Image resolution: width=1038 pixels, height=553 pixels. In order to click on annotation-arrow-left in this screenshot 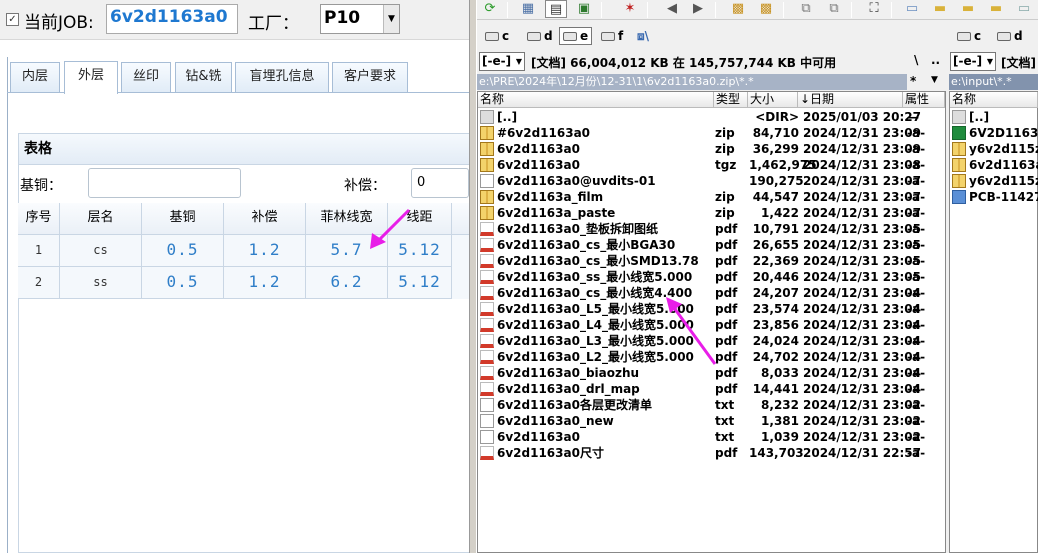, I will do `click(390, 228)`.